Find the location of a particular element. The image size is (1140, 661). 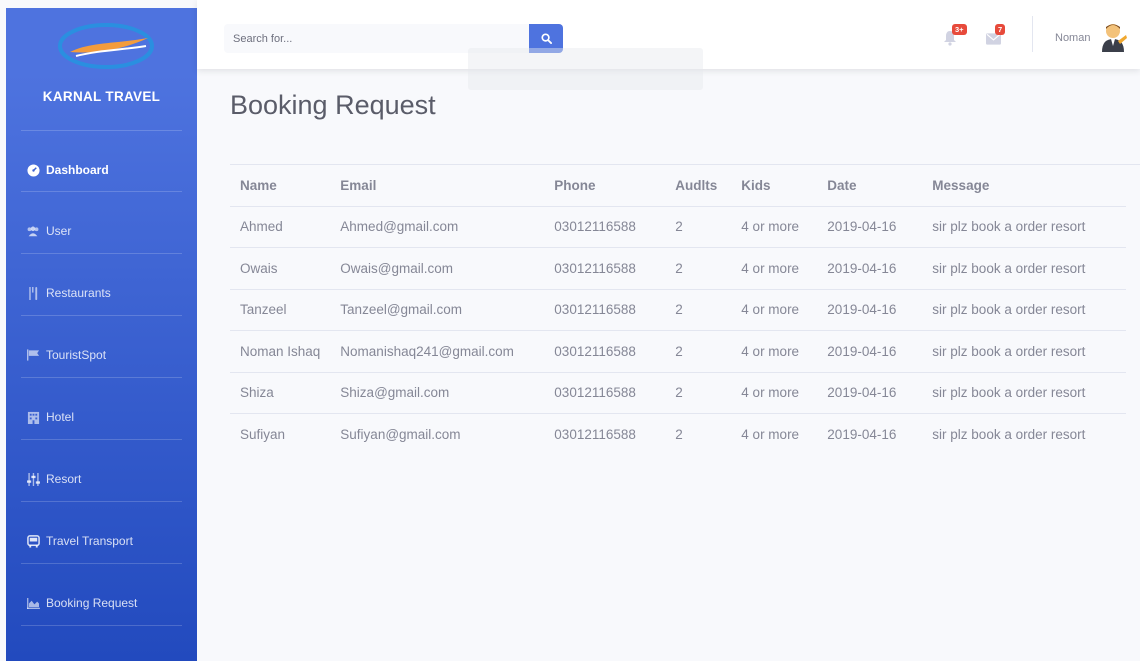

flag-icon is located at coordinates (33, 355).